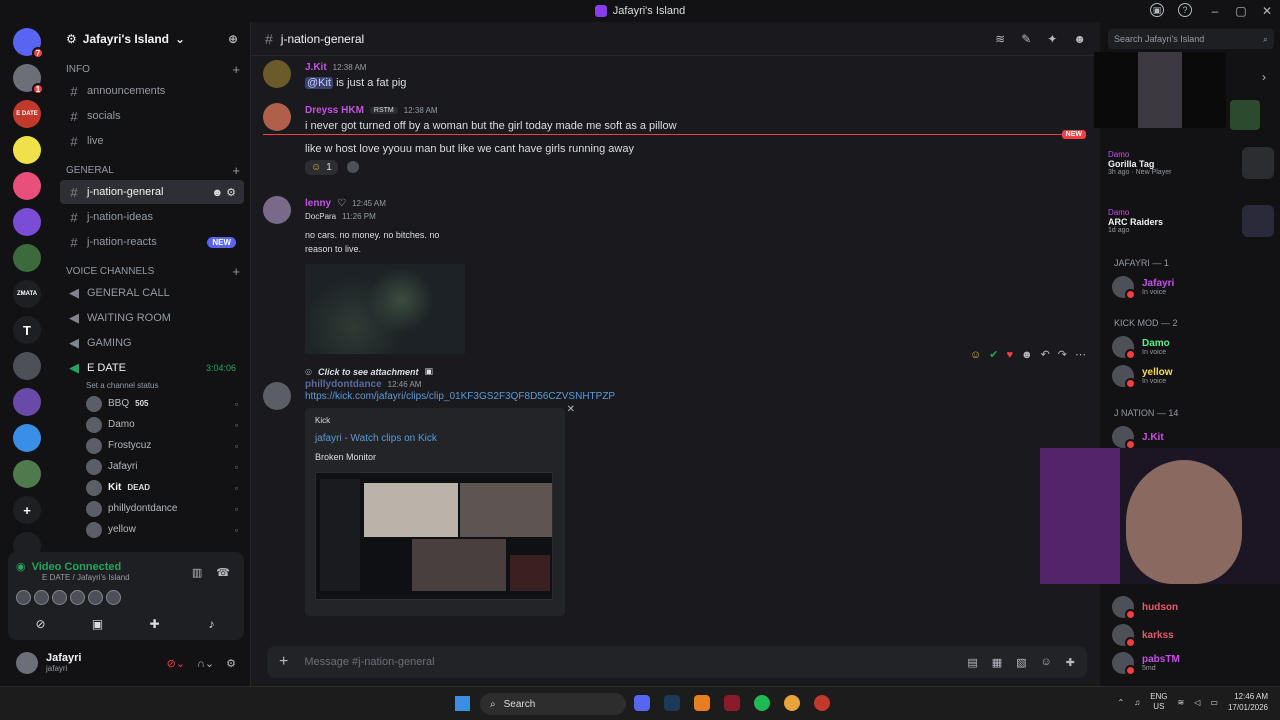 The image size is (1280, 720). I want to click on member-item: karkss, so click(1143, 636).